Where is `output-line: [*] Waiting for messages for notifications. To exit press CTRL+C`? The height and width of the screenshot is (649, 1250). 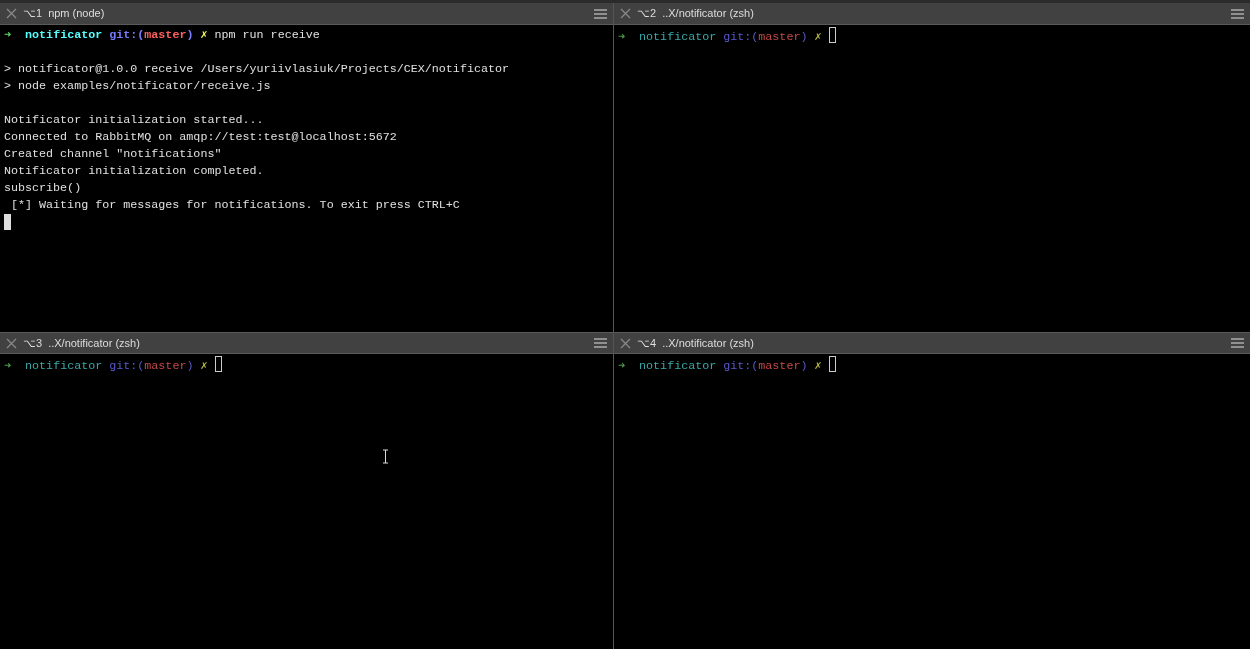 output-line: [*] Waiting for messages for notifications. To exit press CTRL+C is located at coordinates (235, 205).